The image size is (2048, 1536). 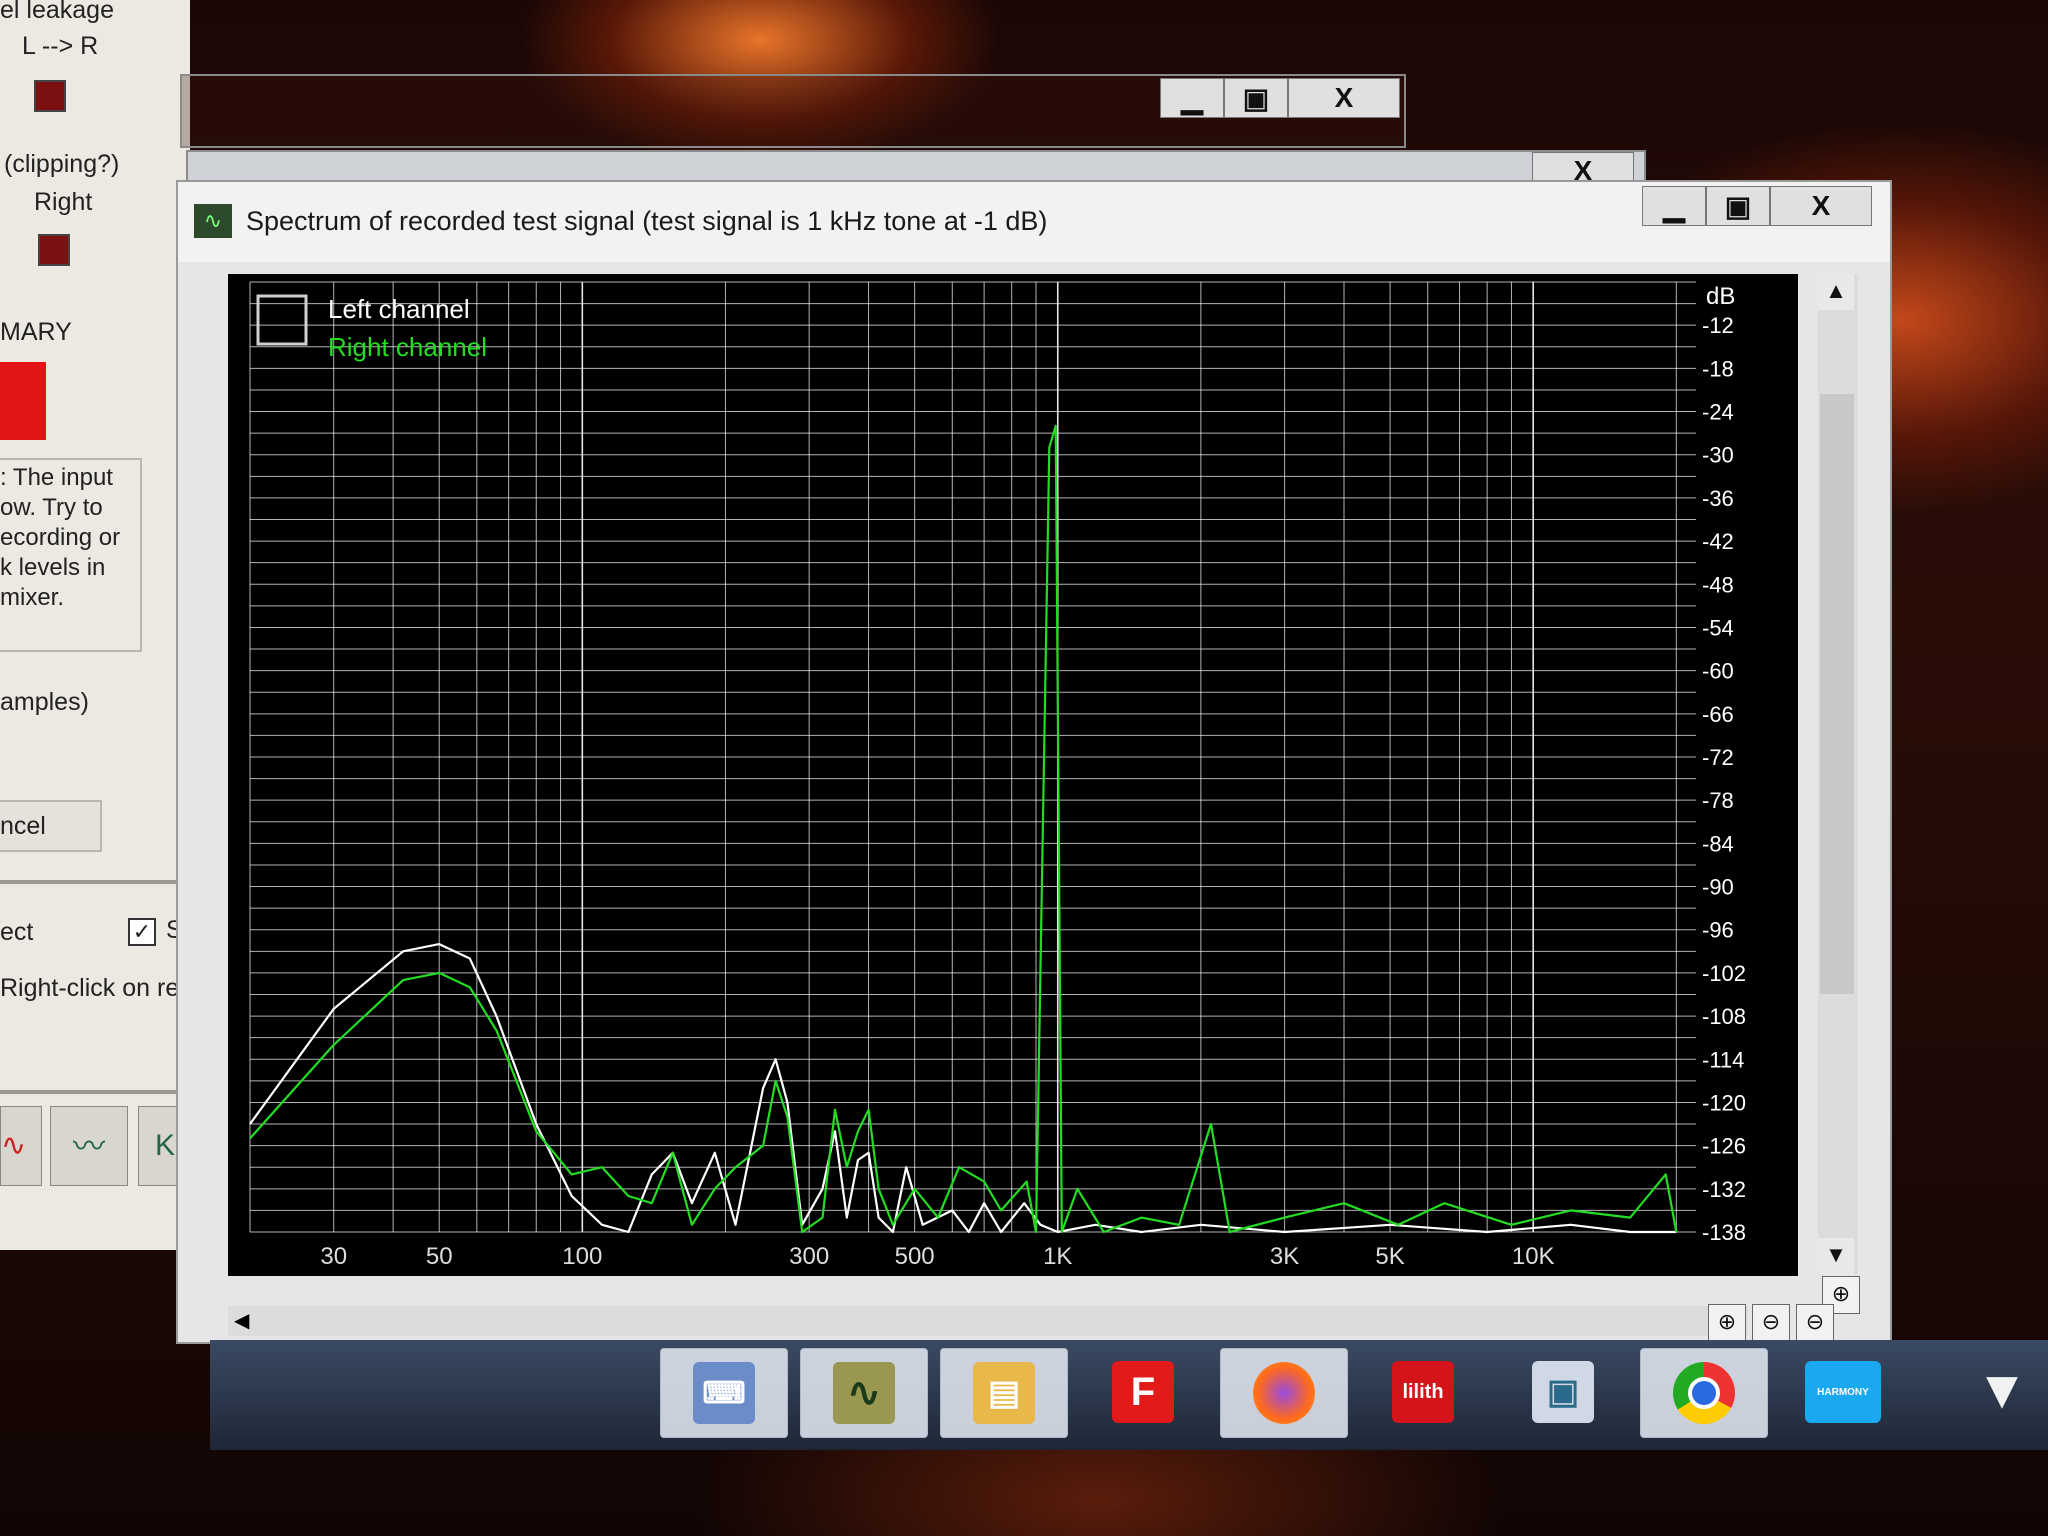 What do you see at coordinates (1389, 1256) in the screenshot?
I see `x-tick-label: 5K` at bounding box center [1389, 1256].